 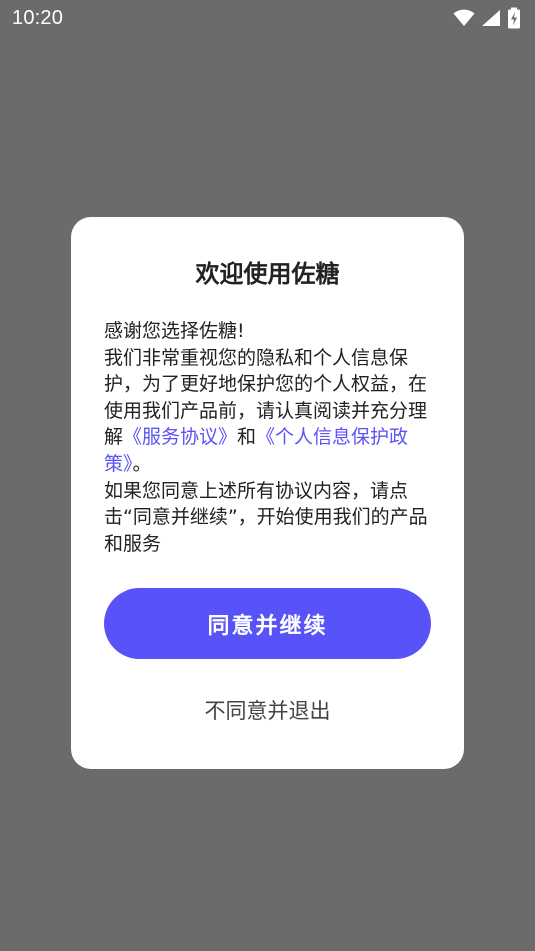 What do you see at coordinates (142, 463) in the screenshot?
I see `period-text: 。` at bounding box center [142, 463].